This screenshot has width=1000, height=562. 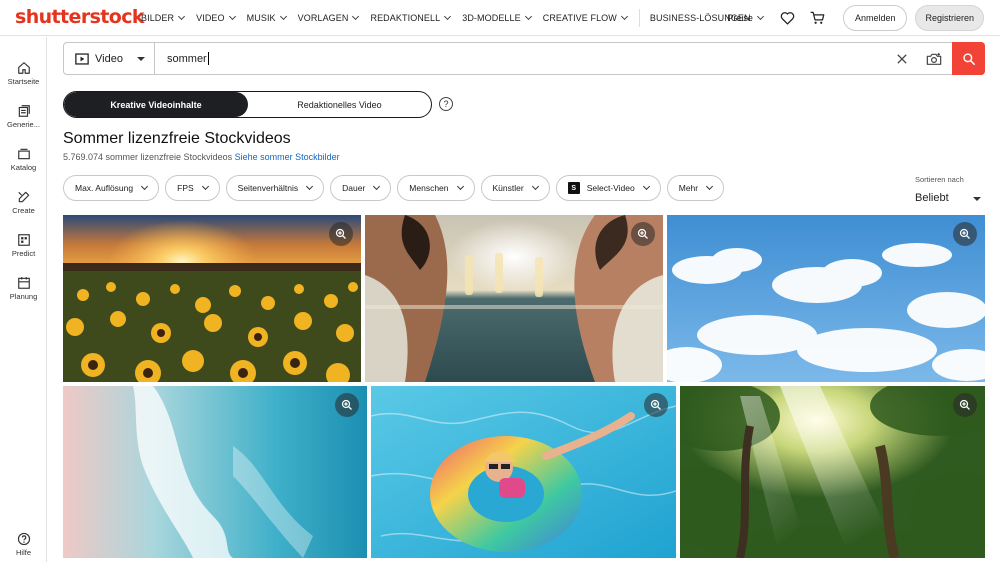 I want to click on sort-select: Beliebt, so click(x=950, y=198).